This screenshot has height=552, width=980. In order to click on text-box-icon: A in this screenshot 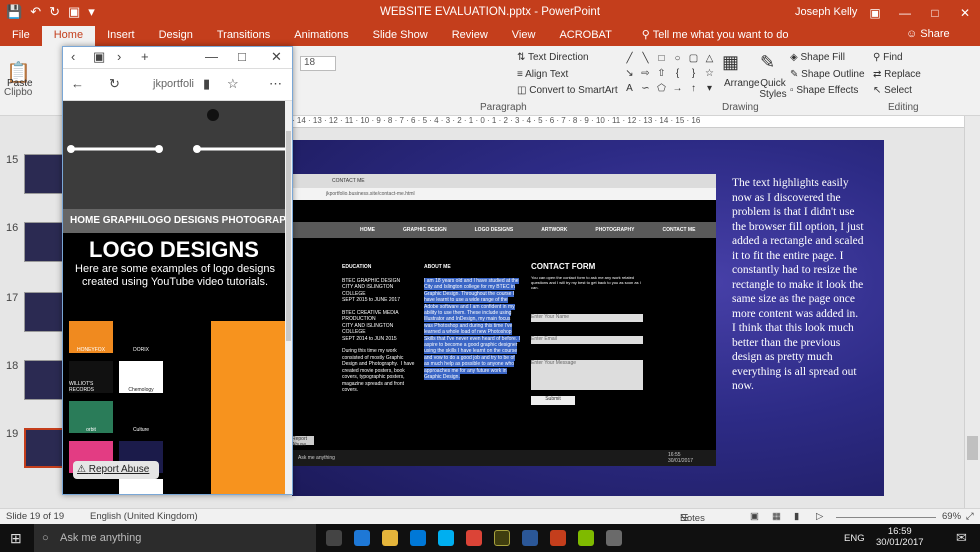, I will do `click(629, 89)`.